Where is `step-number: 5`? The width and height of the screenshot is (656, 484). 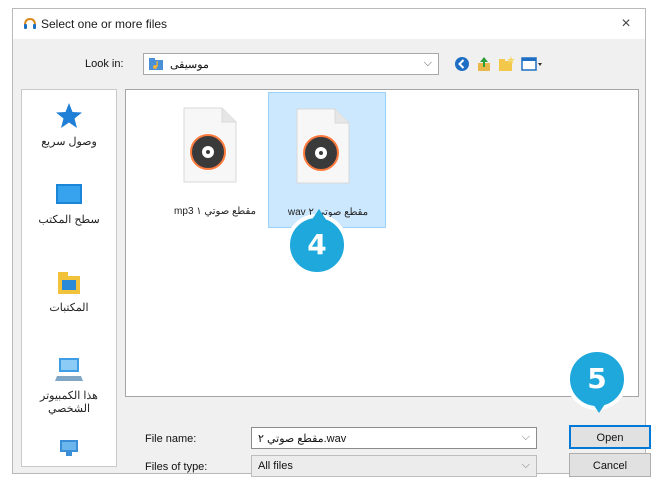 step-number: 5 is located at coordinates (597, 378).